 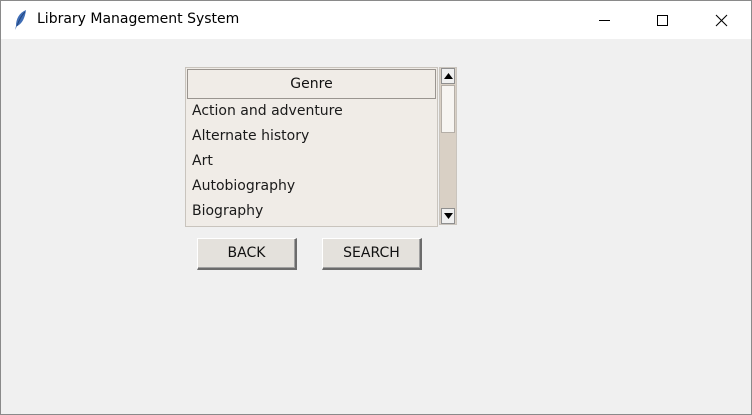 What do you see at coordinates (311, 84) in the screenshot?
I see `genre-column-header: Genre` at bounding box center [311, 84].